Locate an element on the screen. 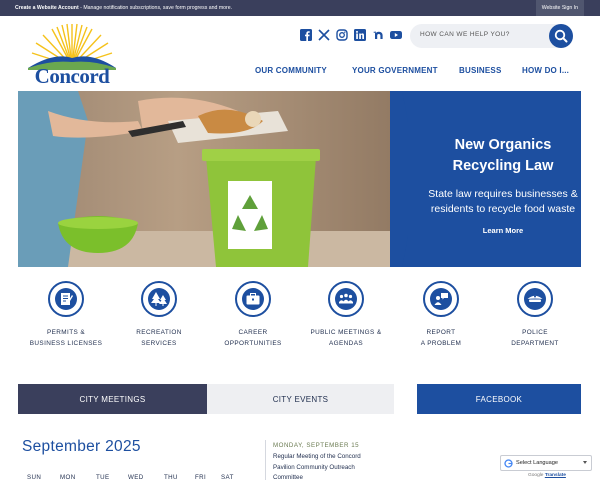 The image size is (600, 484). quick-link-careers: CAREER OPPORTUNITIES is located at coordinates (253, 315).